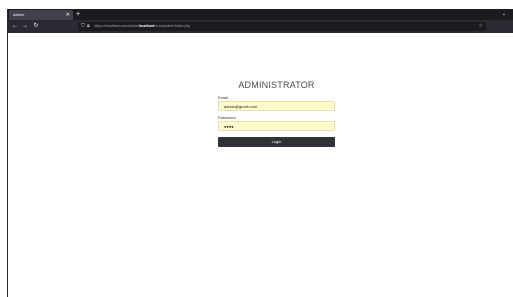 The image size is (513, 297). I want to click on email-field, so click(276, 106).